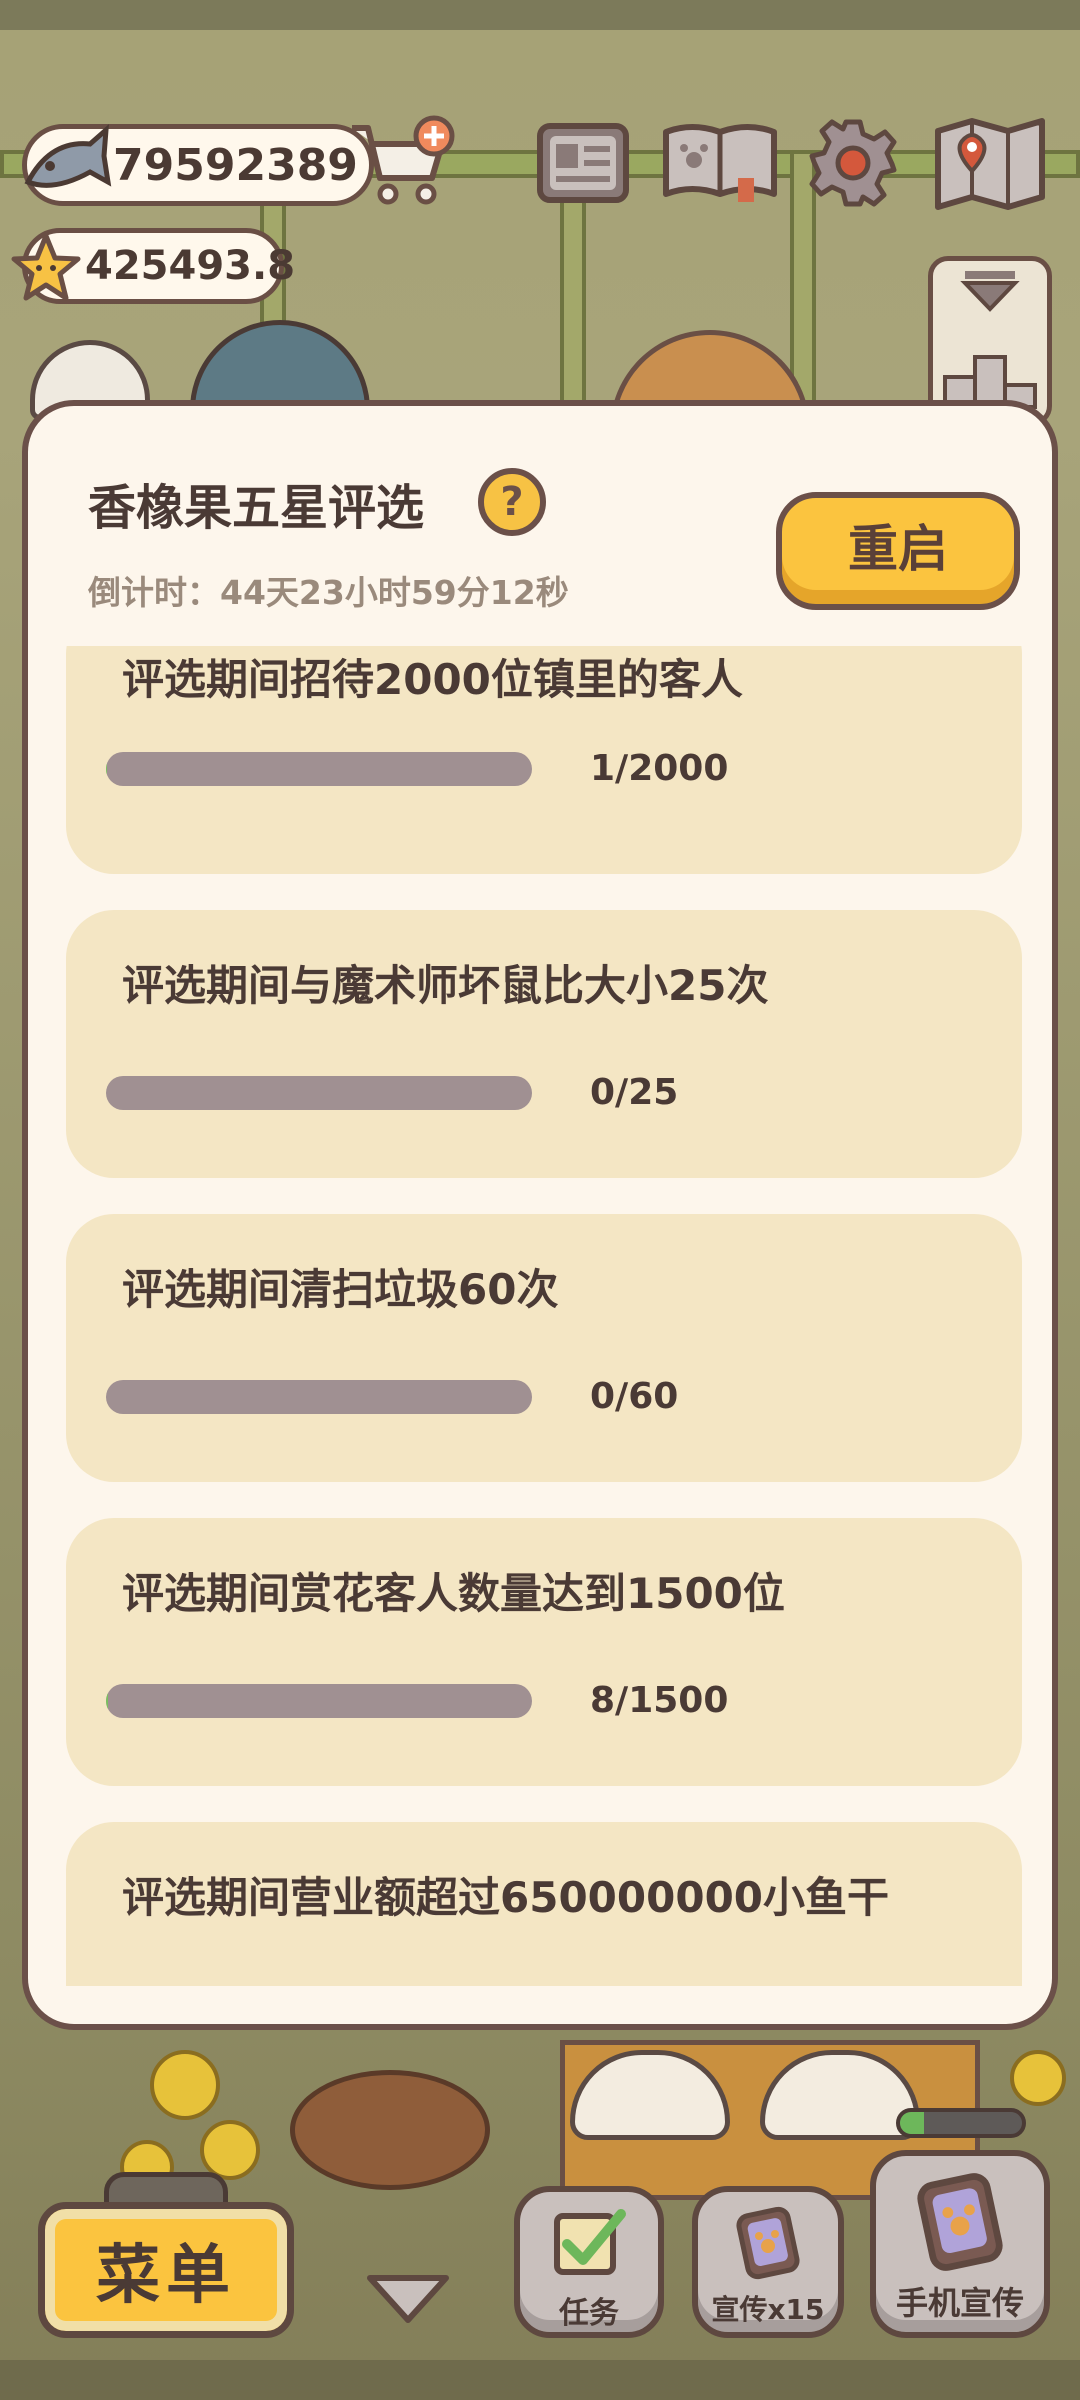 The image size is (1080, 2400). I want to click on menu-label: 菜单, so click(166, 2276).